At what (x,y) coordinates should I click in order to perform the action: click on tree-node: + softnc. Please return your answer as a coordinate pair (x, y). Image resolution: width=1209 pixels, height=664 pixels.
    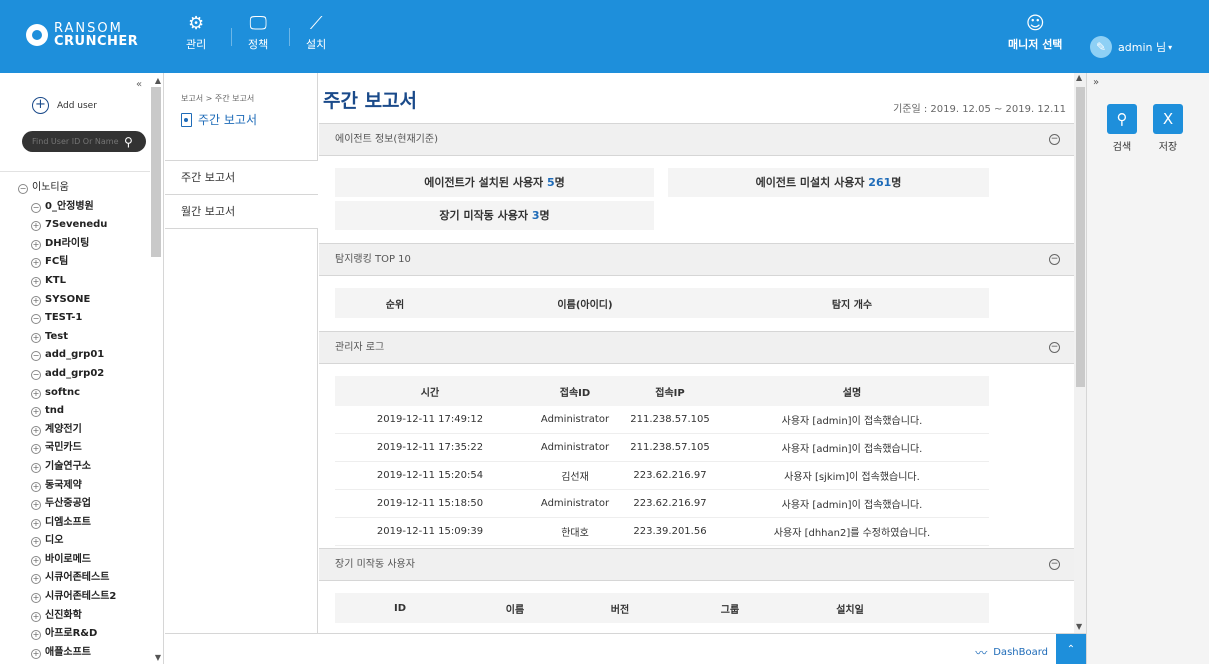
    Looking at the image, I should click on (67, 393).